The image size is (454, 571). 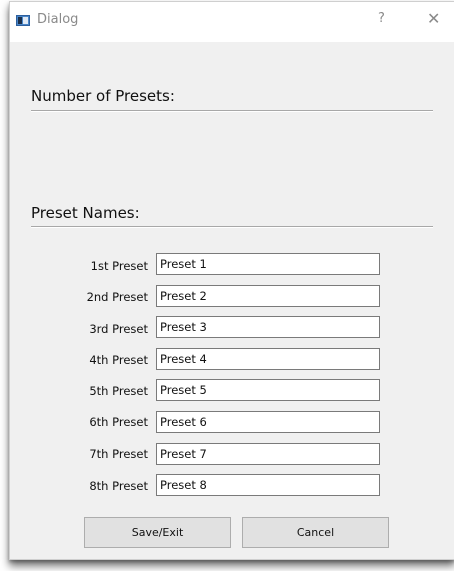 I want to click on preset-label-7: 7th Preset, so click(x=118, y=454).